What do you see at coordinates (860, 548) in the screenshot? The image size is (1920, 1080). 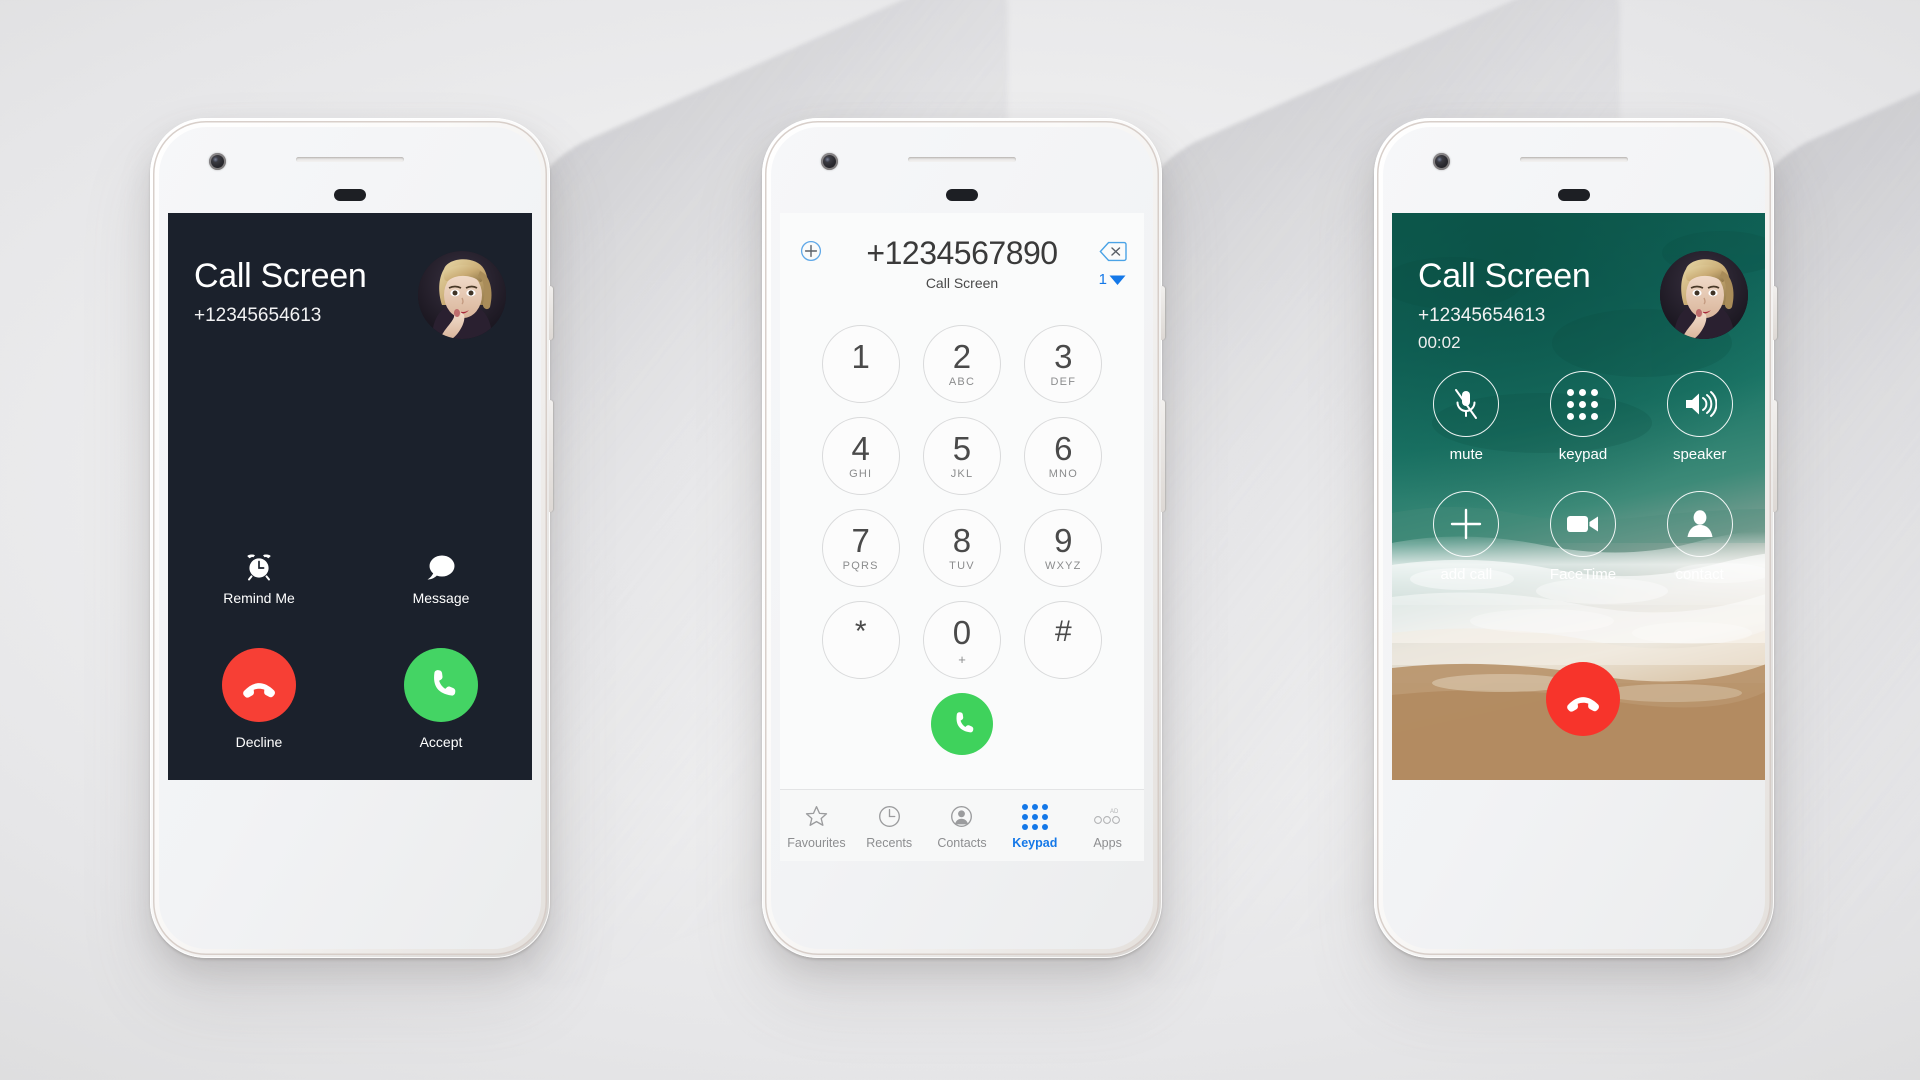 I see `key-7: 7 PQRS` at bounding box center [860, 548].